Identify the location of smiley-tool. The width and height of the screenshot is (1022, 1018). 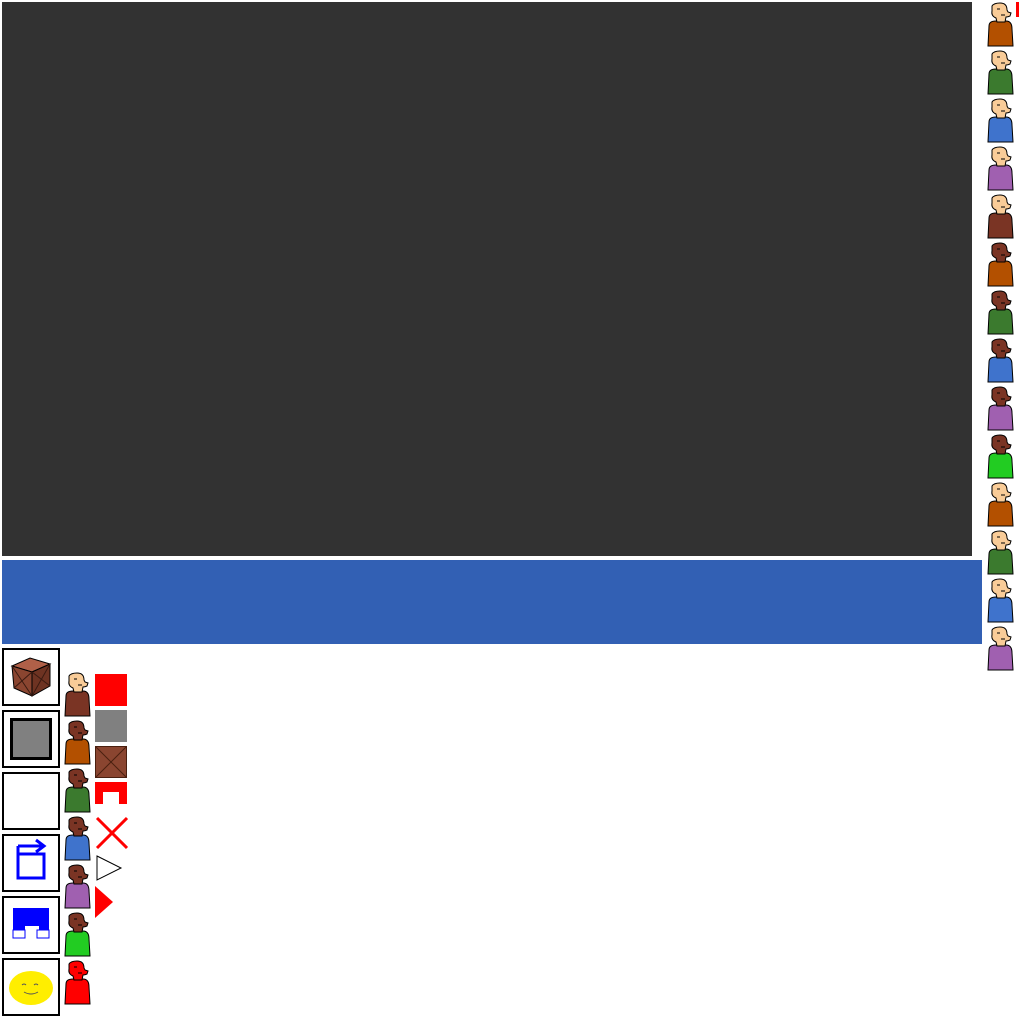
(31, 987).